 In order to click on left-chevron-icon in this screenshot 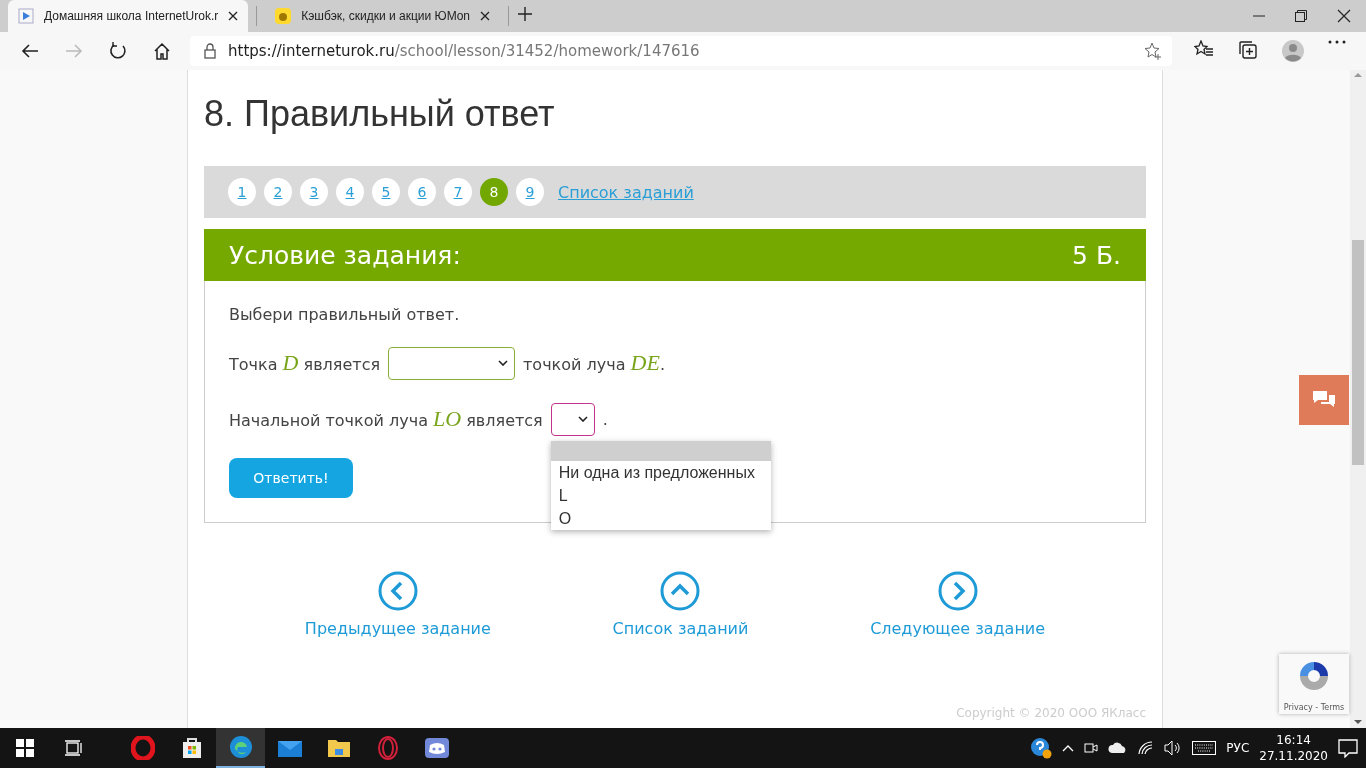, I will do `click(397, 591)`.